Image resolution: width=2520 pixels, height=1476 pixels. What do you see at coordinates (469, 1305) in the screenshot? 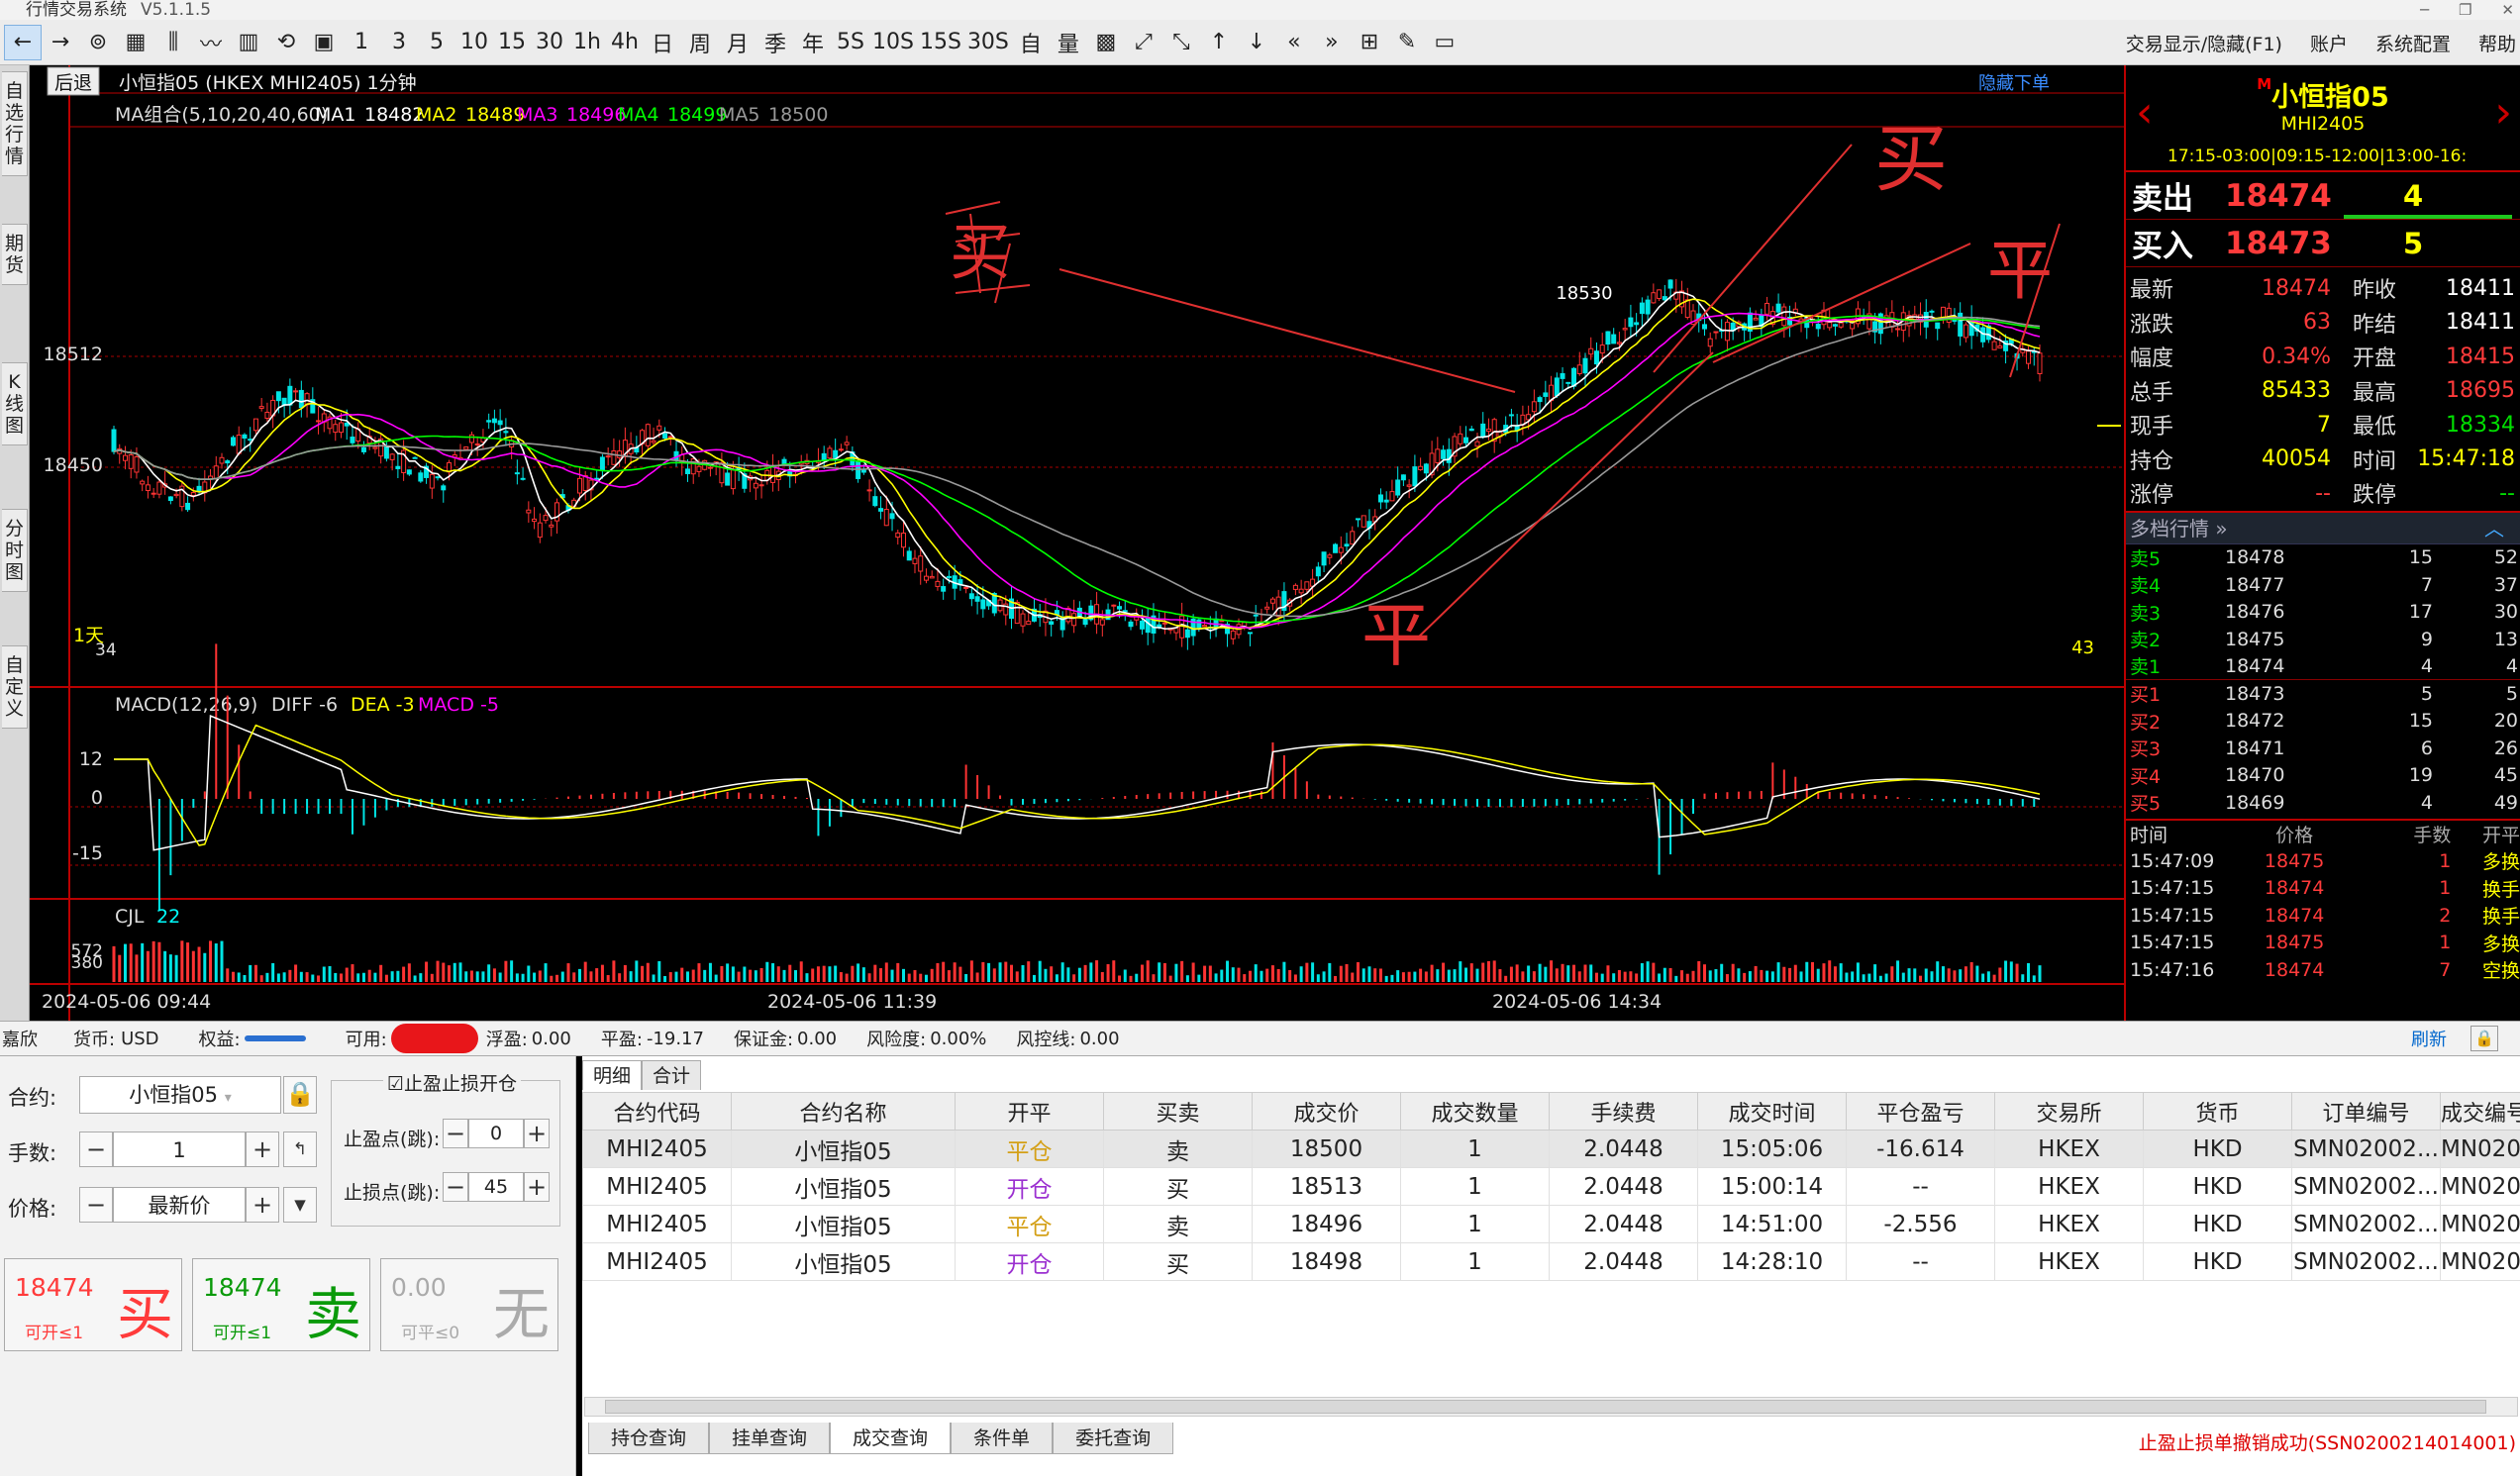
I see `close-position-button: 0.00 可平≤0 无` at bounding box center [469, 1305].